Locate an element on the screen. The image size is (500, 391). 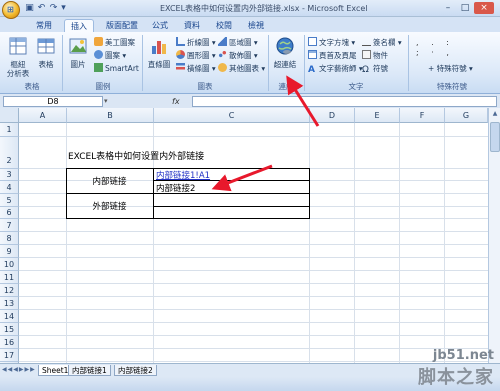
clipart-button: 美工圖案 is located at coordinates (114, 42).